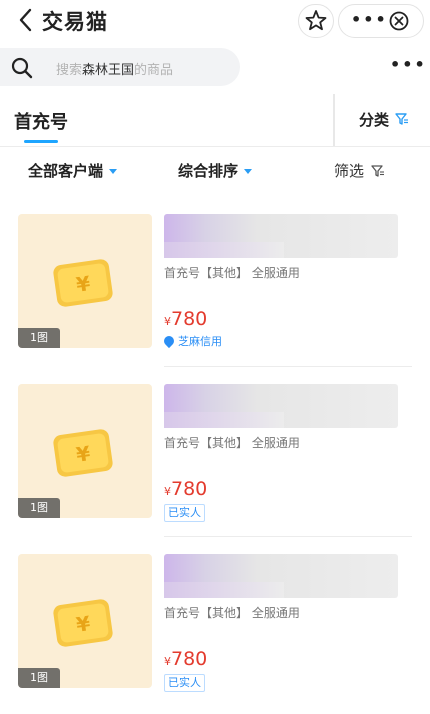 This screenshot has width=430, height=714. Describe the element at coordinates (334, 120) in the screenshot. I see `tab-divider` at that location.